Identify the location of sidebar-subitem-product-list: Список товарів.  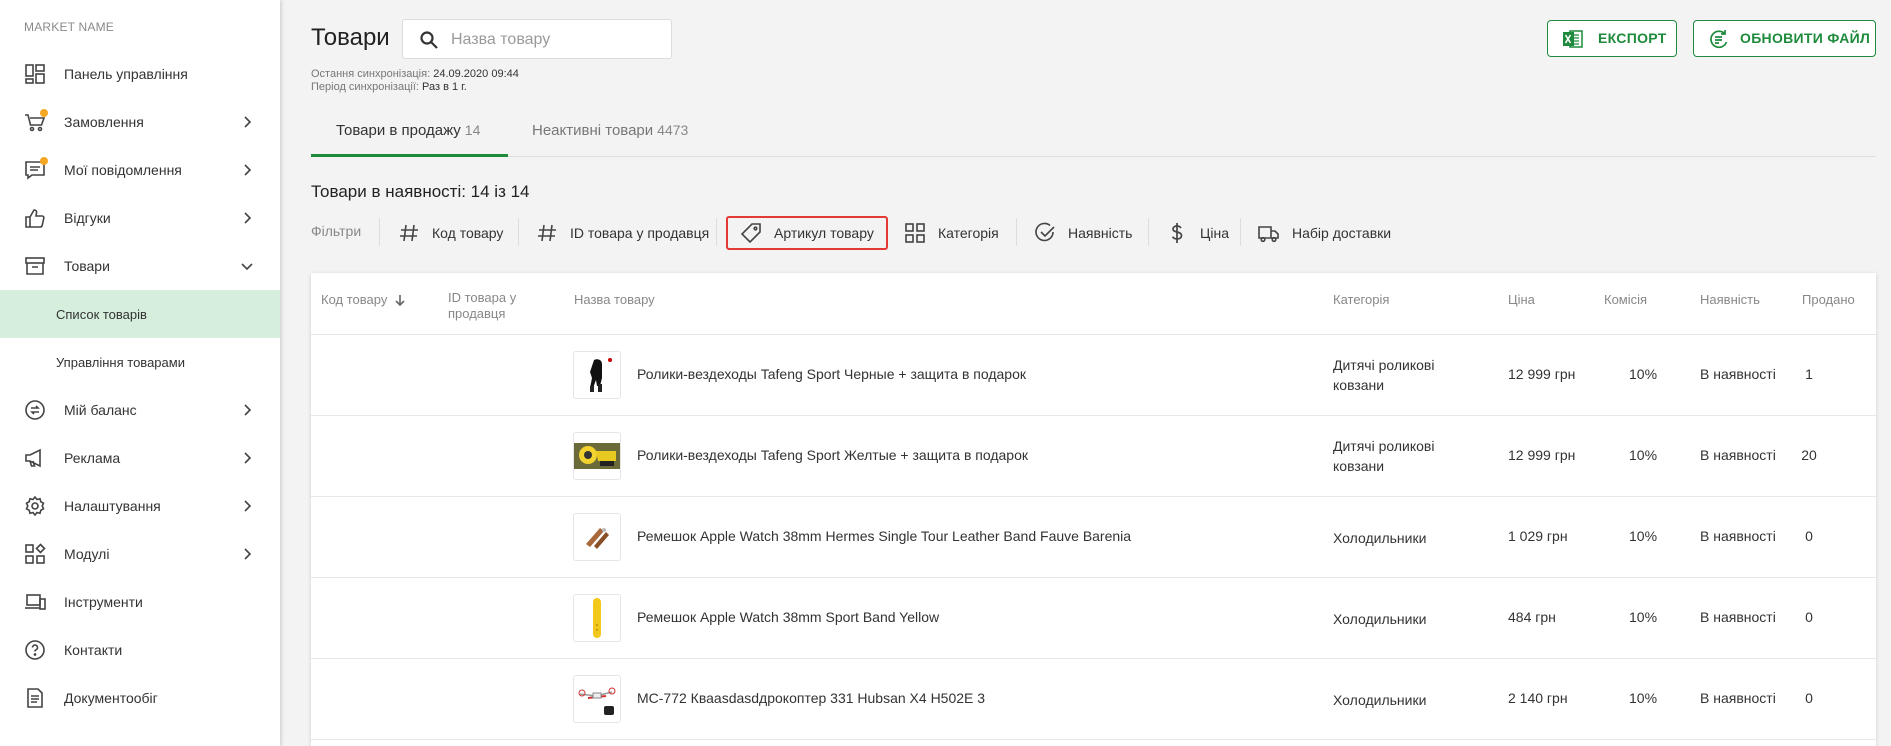
(140, 314).